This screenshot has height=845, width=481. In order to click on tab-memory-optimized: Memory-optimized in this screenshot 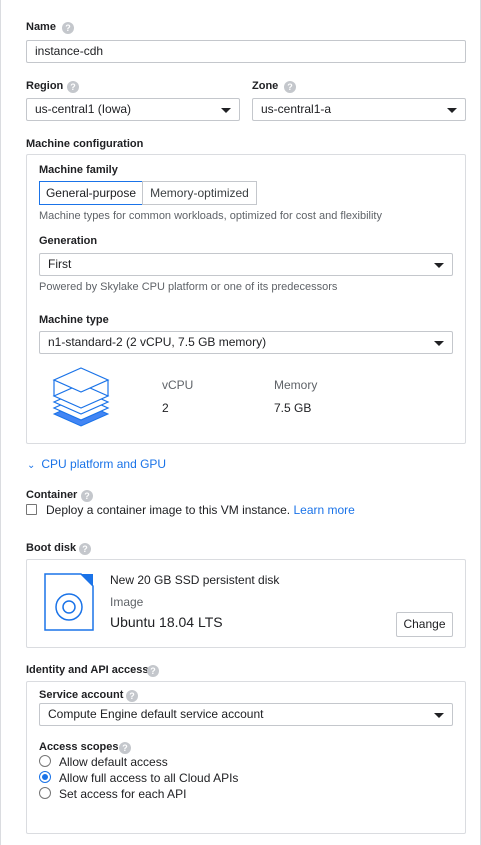, I will do `click(199, 193)`.